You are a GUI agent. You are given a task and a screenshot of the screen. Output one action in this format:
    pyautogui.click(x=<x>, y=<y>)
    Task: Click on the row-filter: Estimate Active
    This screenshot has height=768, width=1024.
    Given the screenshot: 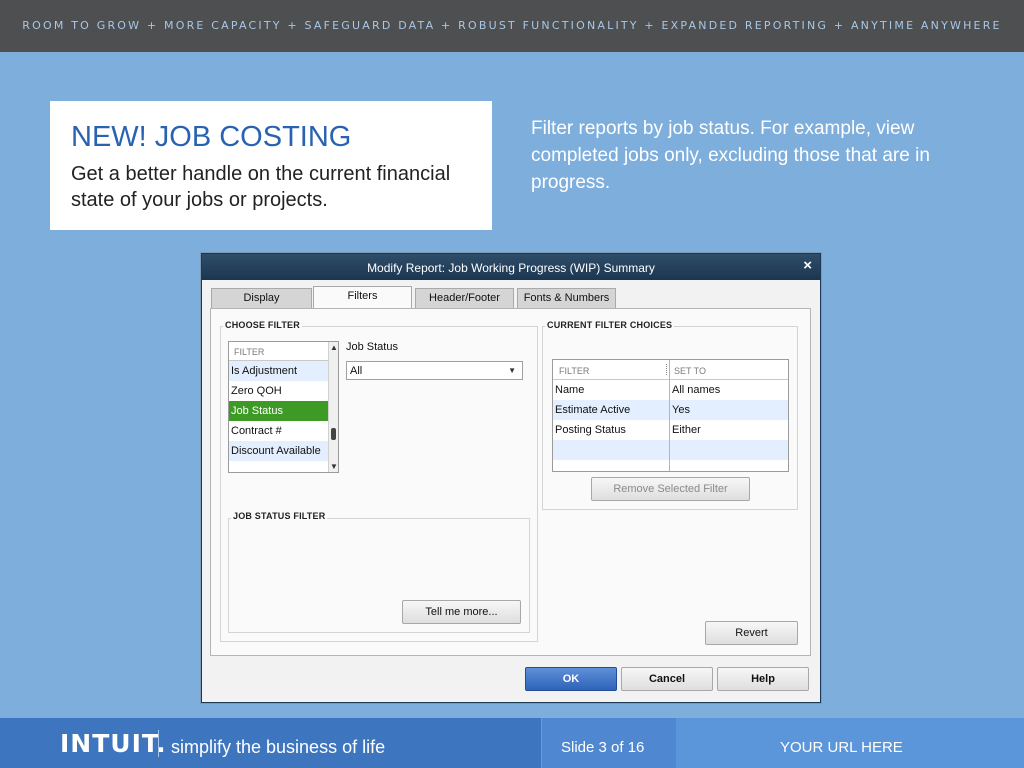 What is the action you would take?
    pyautogui.click(x=593, y=410)
    